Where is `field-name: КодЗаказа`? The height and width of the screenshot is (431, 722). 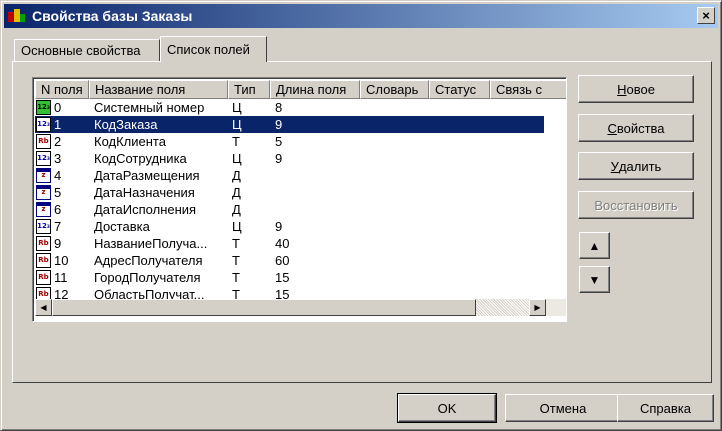
field-name: КодЗаказа is located at coordinates (126, 124).